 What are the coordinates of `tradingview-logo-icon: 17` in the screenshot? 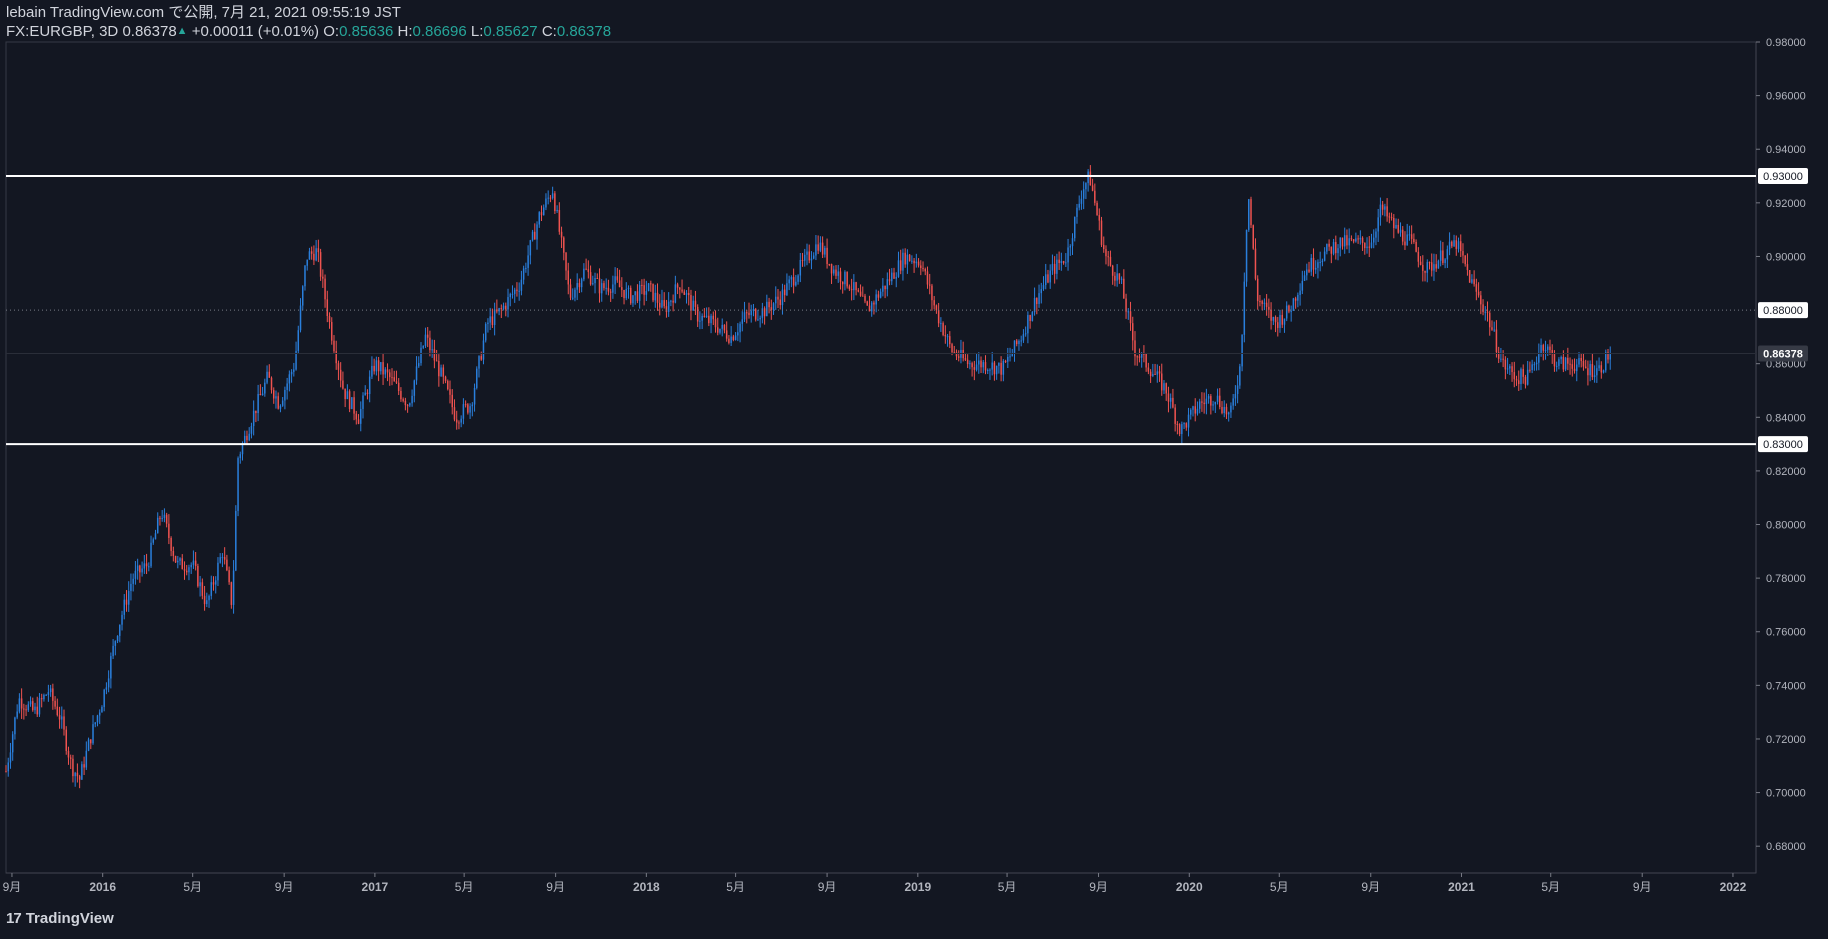 It's located at (14, 918).